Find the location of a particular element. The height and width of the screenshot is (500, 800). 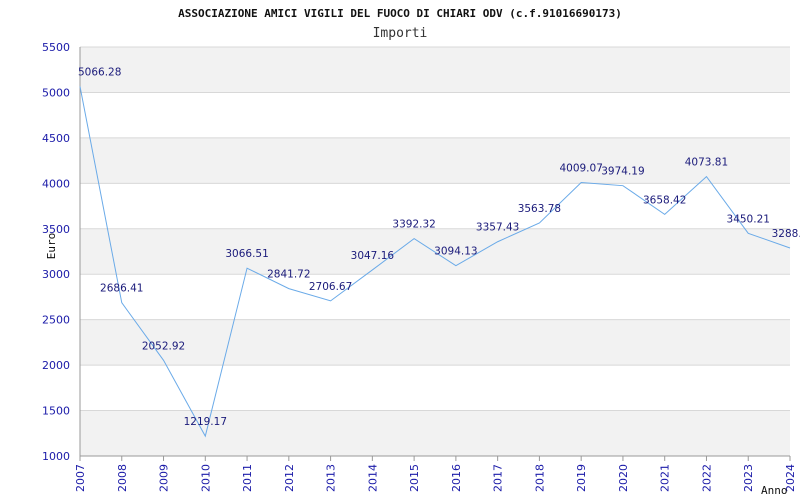

x-tick-label: 2009 is located at coordinates (164, 478).